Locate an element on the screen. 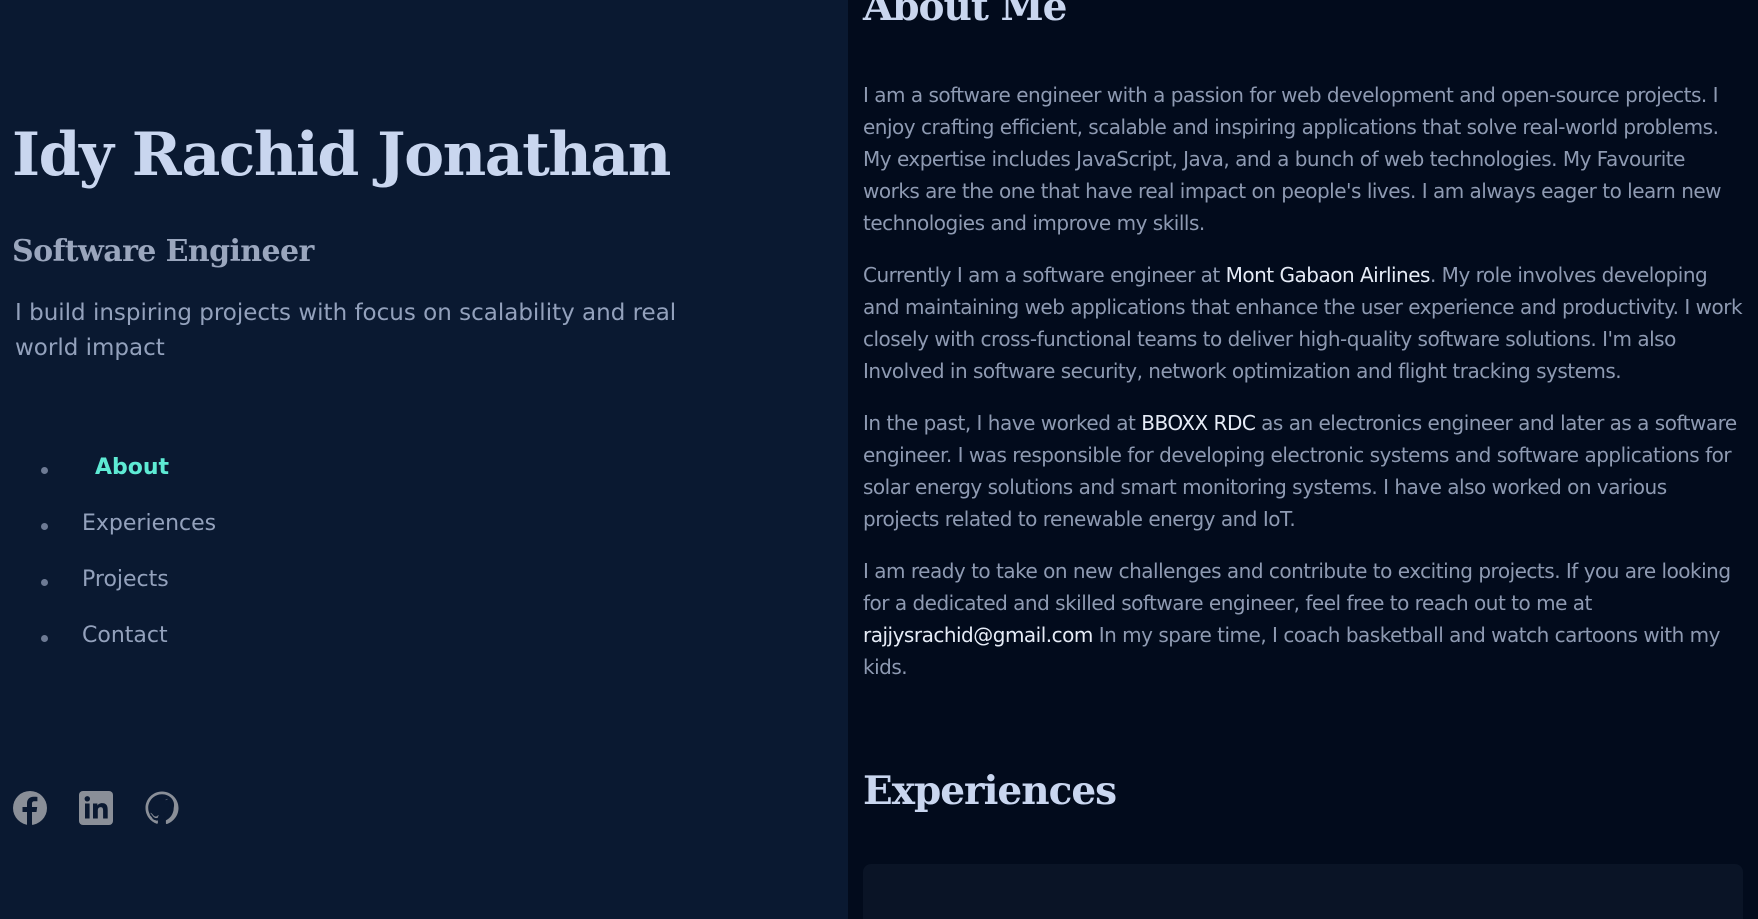  paragraph-text: In the past, I have worked at is located at coordinates (1002, 423).